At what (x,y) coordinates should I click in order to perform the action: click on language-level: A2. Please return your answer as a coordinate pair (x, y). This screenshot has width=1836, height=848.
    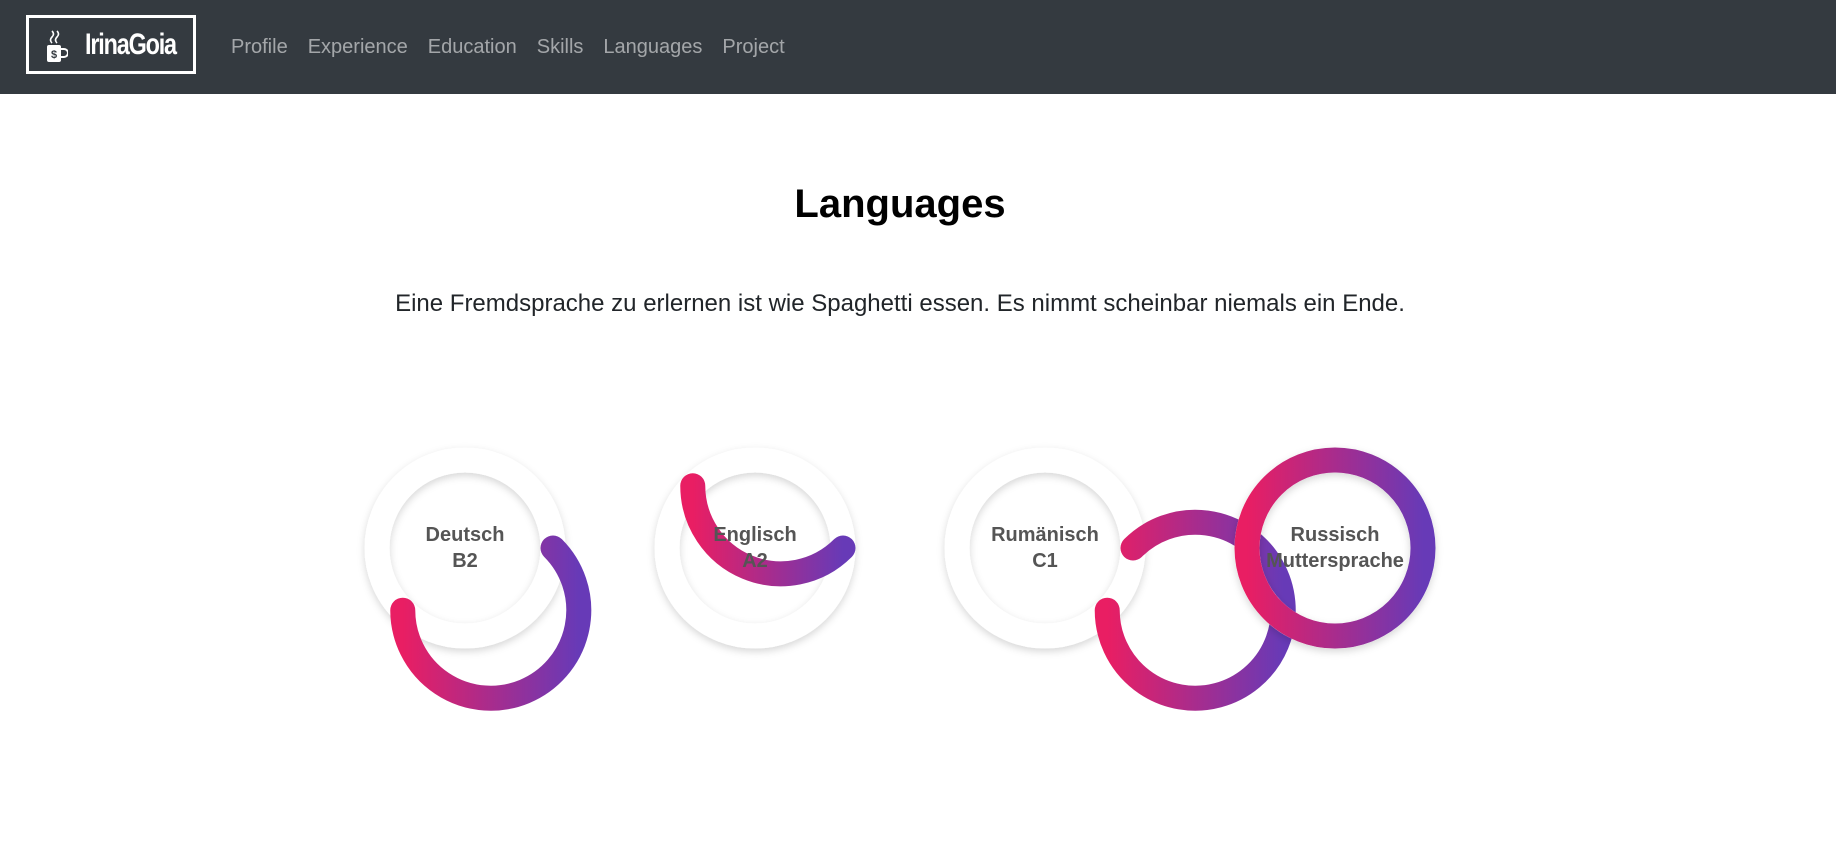
    Looking at the image, I should click on (755, 561).